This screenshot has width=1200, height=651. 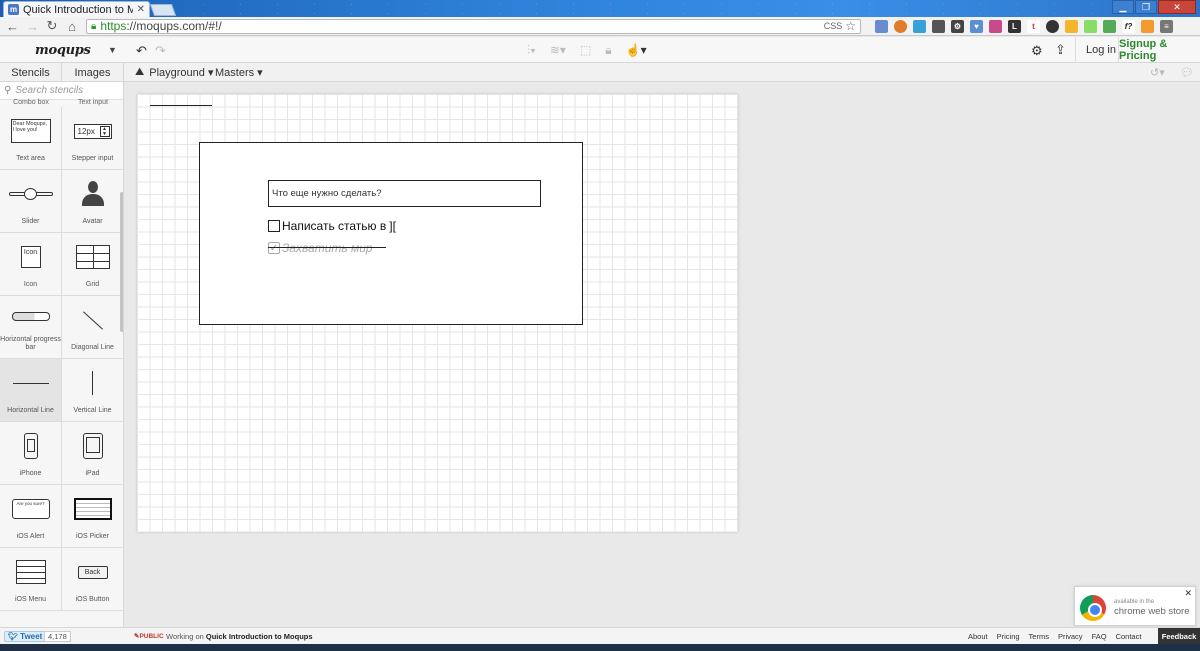 I want to click on stencil-avatar: Avatar, so click(x=92, y=201).